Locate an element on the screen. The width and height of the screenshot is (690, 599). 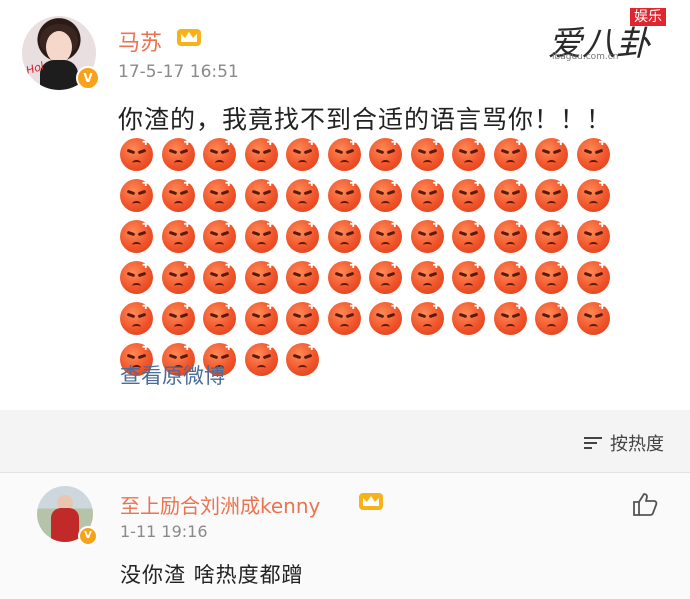
post-timestamp: 17-5-17 16:51 is located at coordinates (178, 72).